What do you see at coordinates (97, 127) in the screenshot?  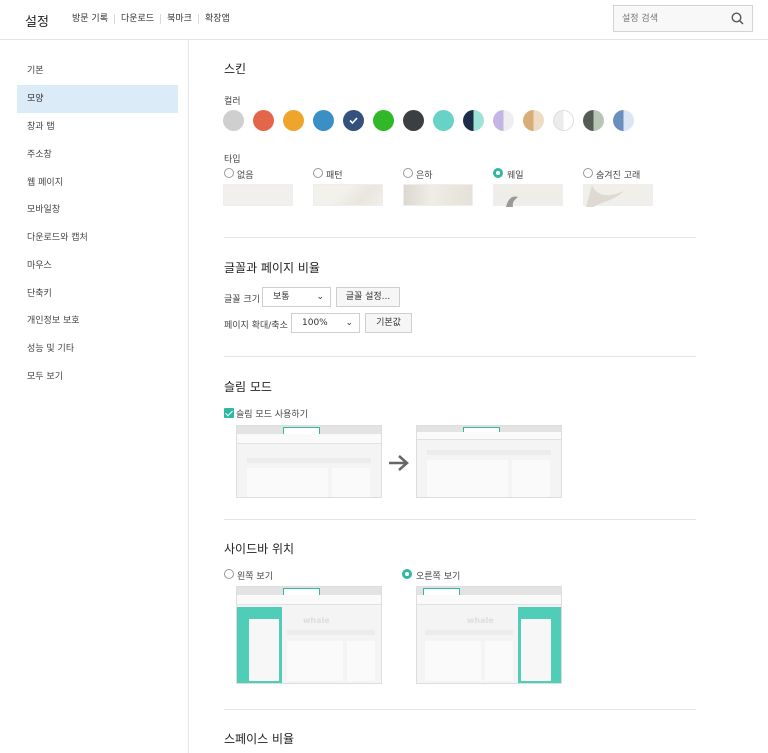 I see `sidebar-item-windows-tabs: 창과 탭` at bounding box center [97, 127].